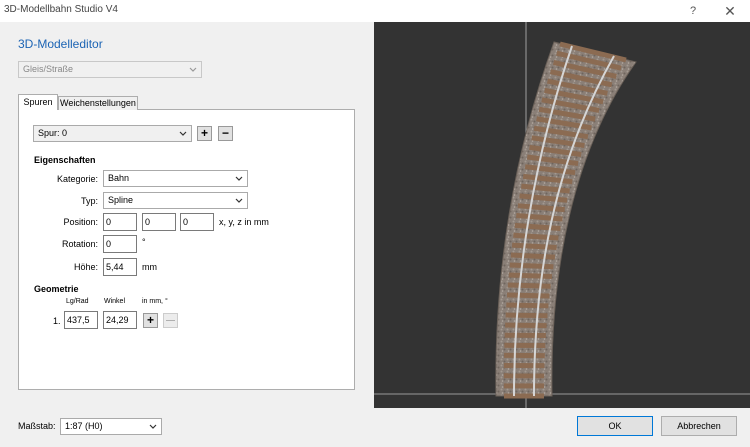 This screenshot has width=750, height=447. What do you see at coordinates (197, 222) in the screenshot?
I see `position-z-field: 0` at bounding box center [197, 222].